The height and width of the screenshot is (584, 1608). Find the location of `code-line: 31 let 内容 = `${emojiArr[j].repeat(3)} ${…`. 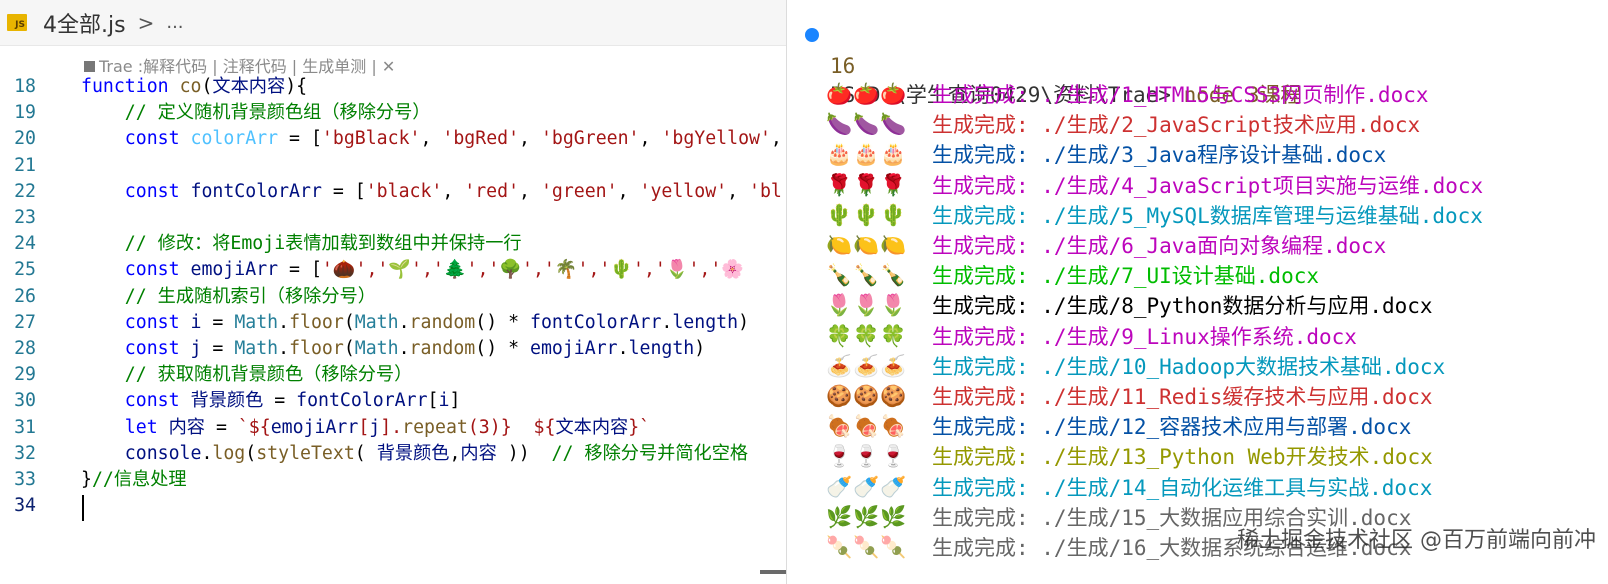

code-line: 31 let 内容 = `${emojiArr[j].repeat(3)} ${… is located at coordinates (393, 427).